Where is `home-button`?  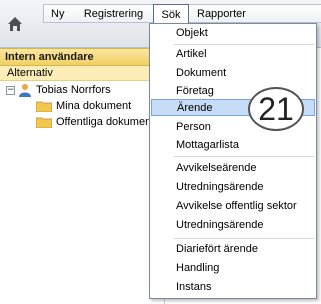 home-button is located at coordinates (15, 24).